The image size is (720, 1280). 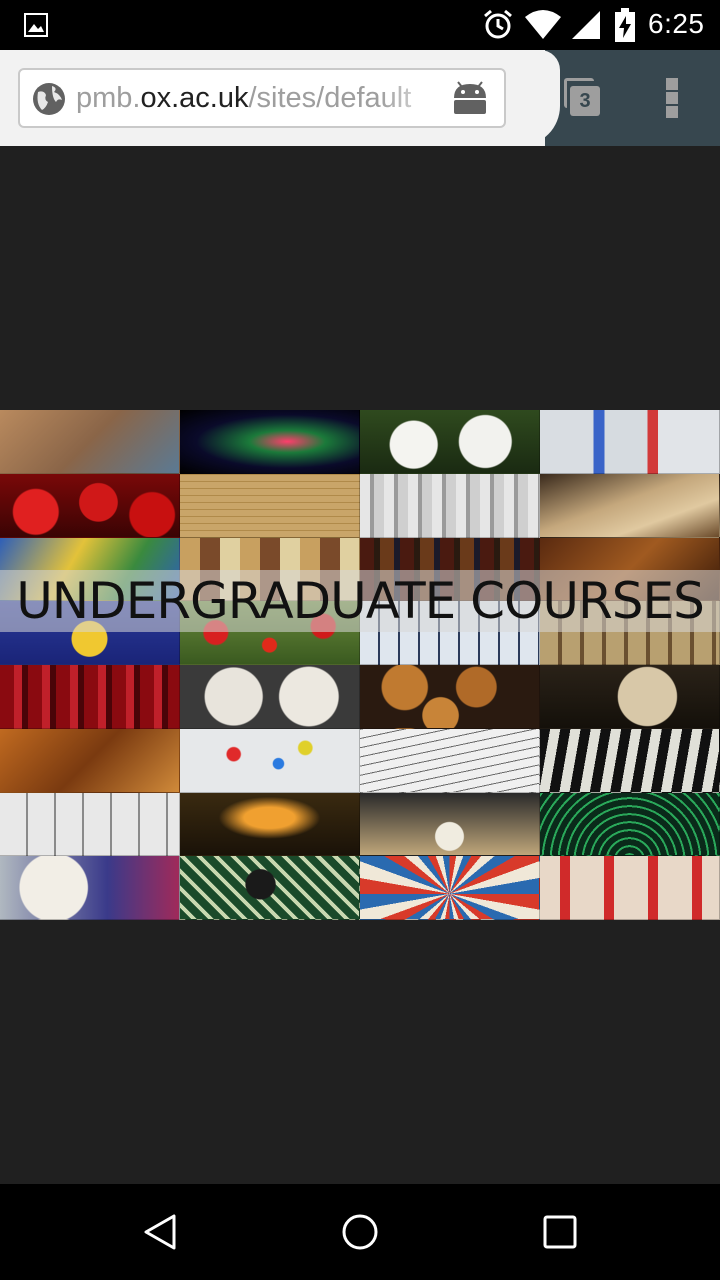 What do you see at coordinates (360, 601) in the screenshot?
I see `banner-title: UNDERGRADUATE COURSES` at bounding box center [360, 601].